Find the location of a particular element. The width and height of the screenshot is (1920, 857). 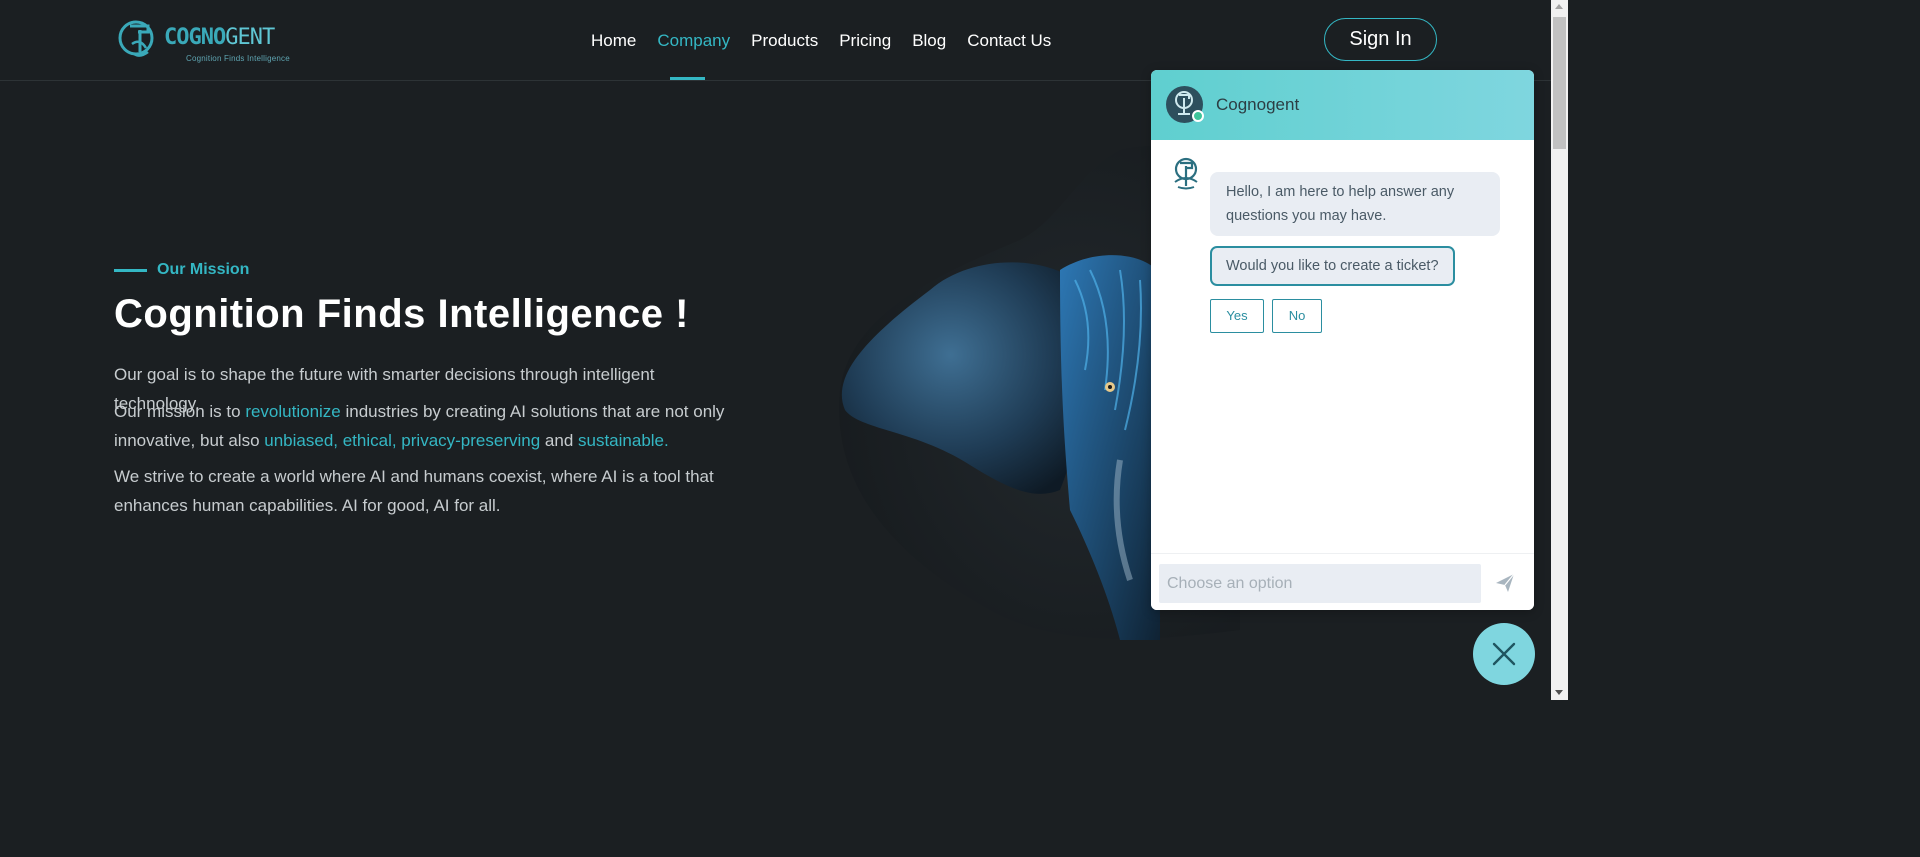

hero-title: Cognition Finds Intelligence ! is located at coordinates (401, 314).